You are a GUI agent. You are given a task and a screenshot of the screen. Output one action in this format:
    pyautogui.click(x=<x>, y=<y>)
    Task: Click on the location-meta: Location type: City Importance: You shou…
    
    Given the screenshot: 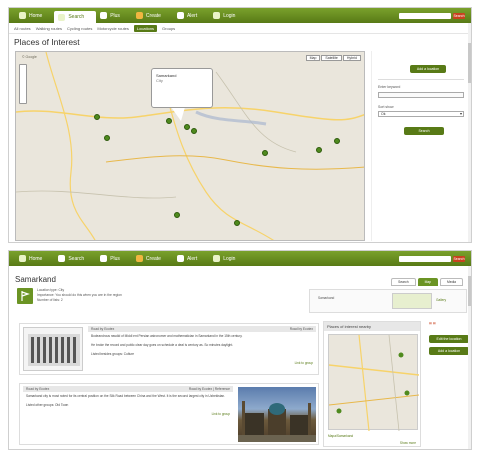 What is the action you would take?
    pyautogui.click(x=79, y=295)
    